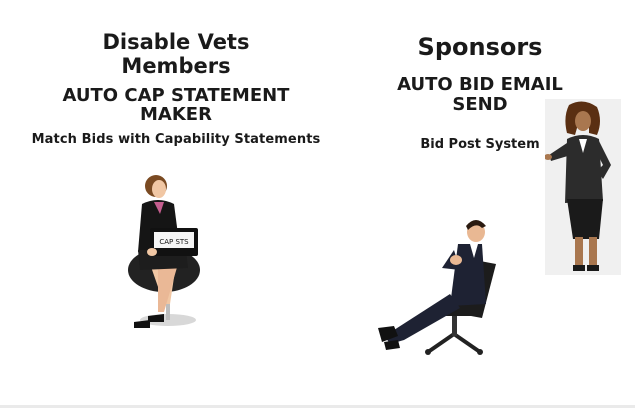 This screenshot has height=408, width=635. What do you see at coordinates (164, 251) in the screenshot?
I see `seated-businesswoman-image: CAP STS` at bounding box center [164, 251].